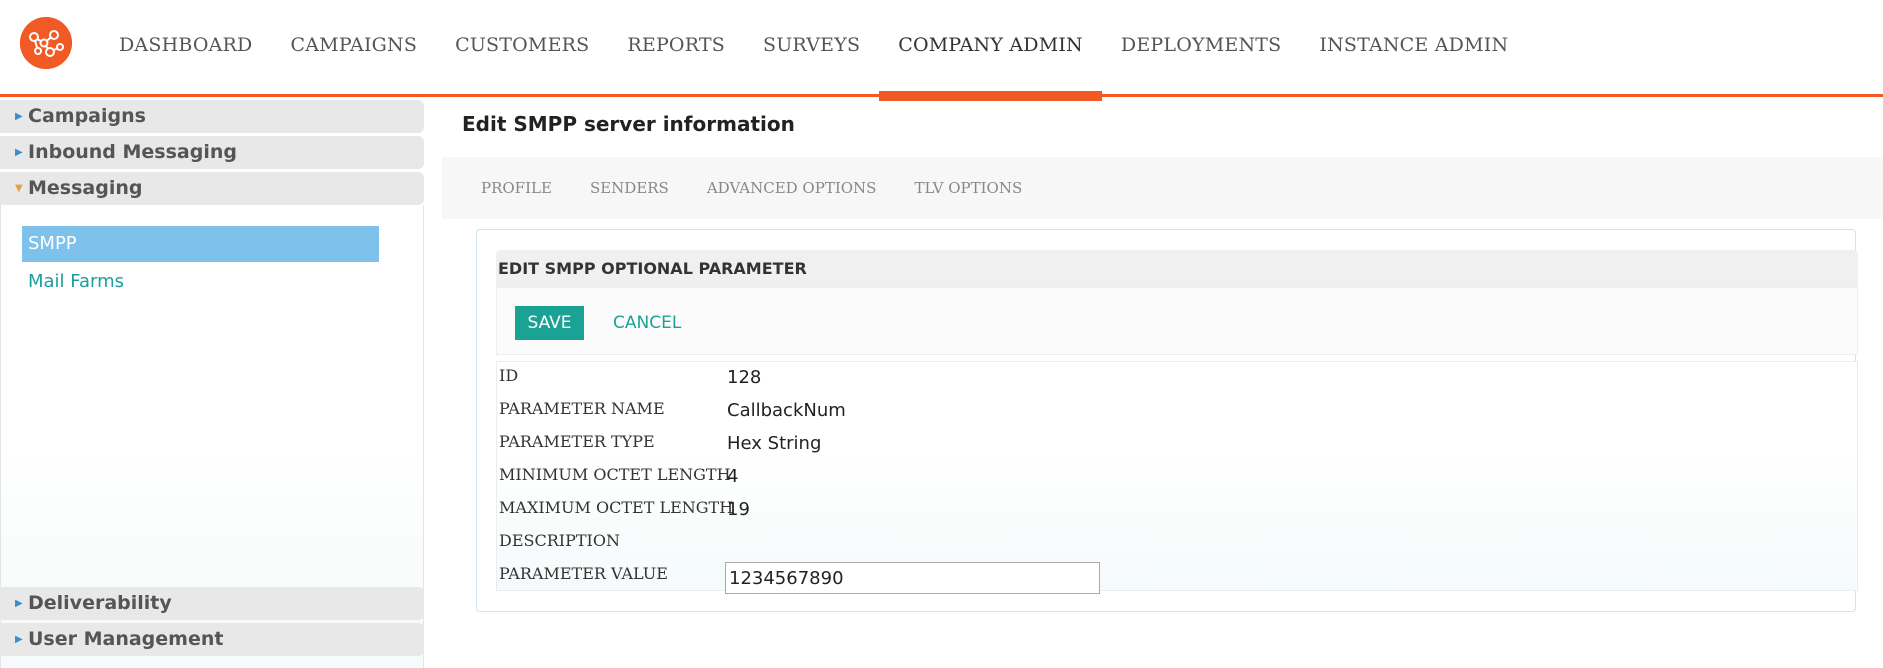 This screenshot has width=1883, height=668. Describe the element at coordinates (629, 188) in the screenshot. I see `tab-senders: SENDERS` at that location.